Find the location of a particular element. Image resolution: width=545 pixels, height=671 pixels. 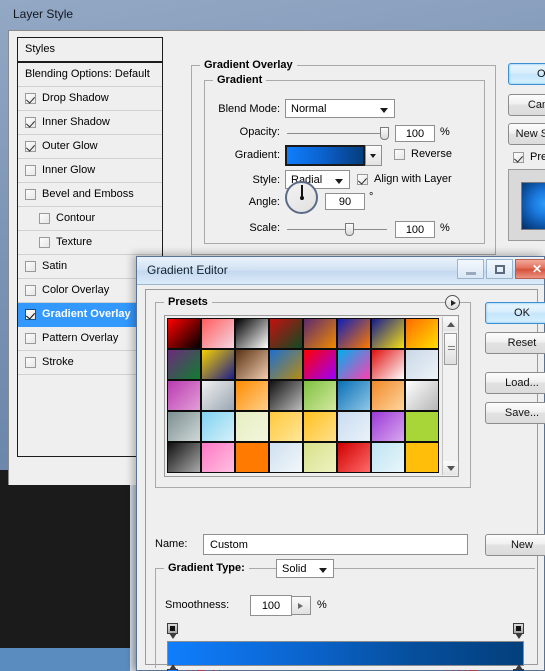

layer-style-ok-button: OK is located at coordinates (526, 74).